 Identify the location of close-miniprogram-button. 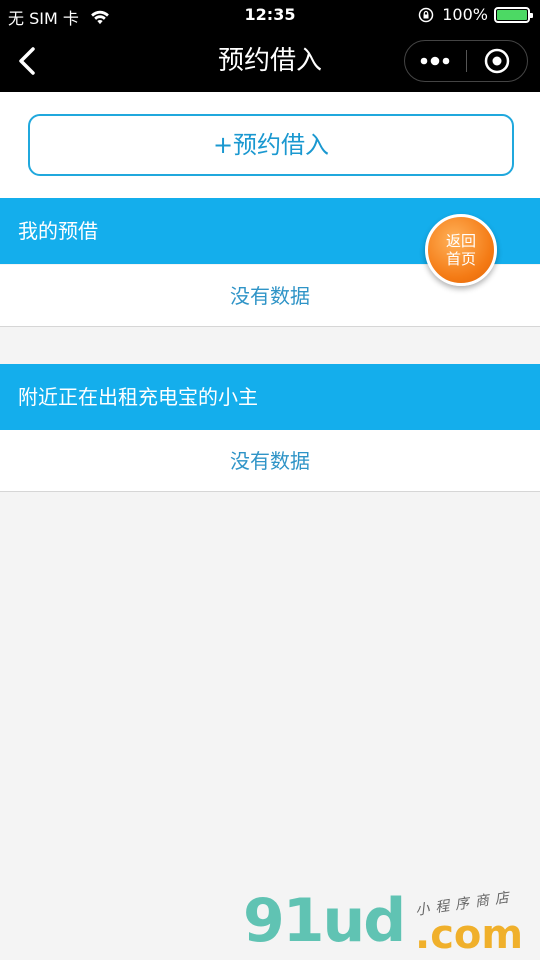
(497, 61).